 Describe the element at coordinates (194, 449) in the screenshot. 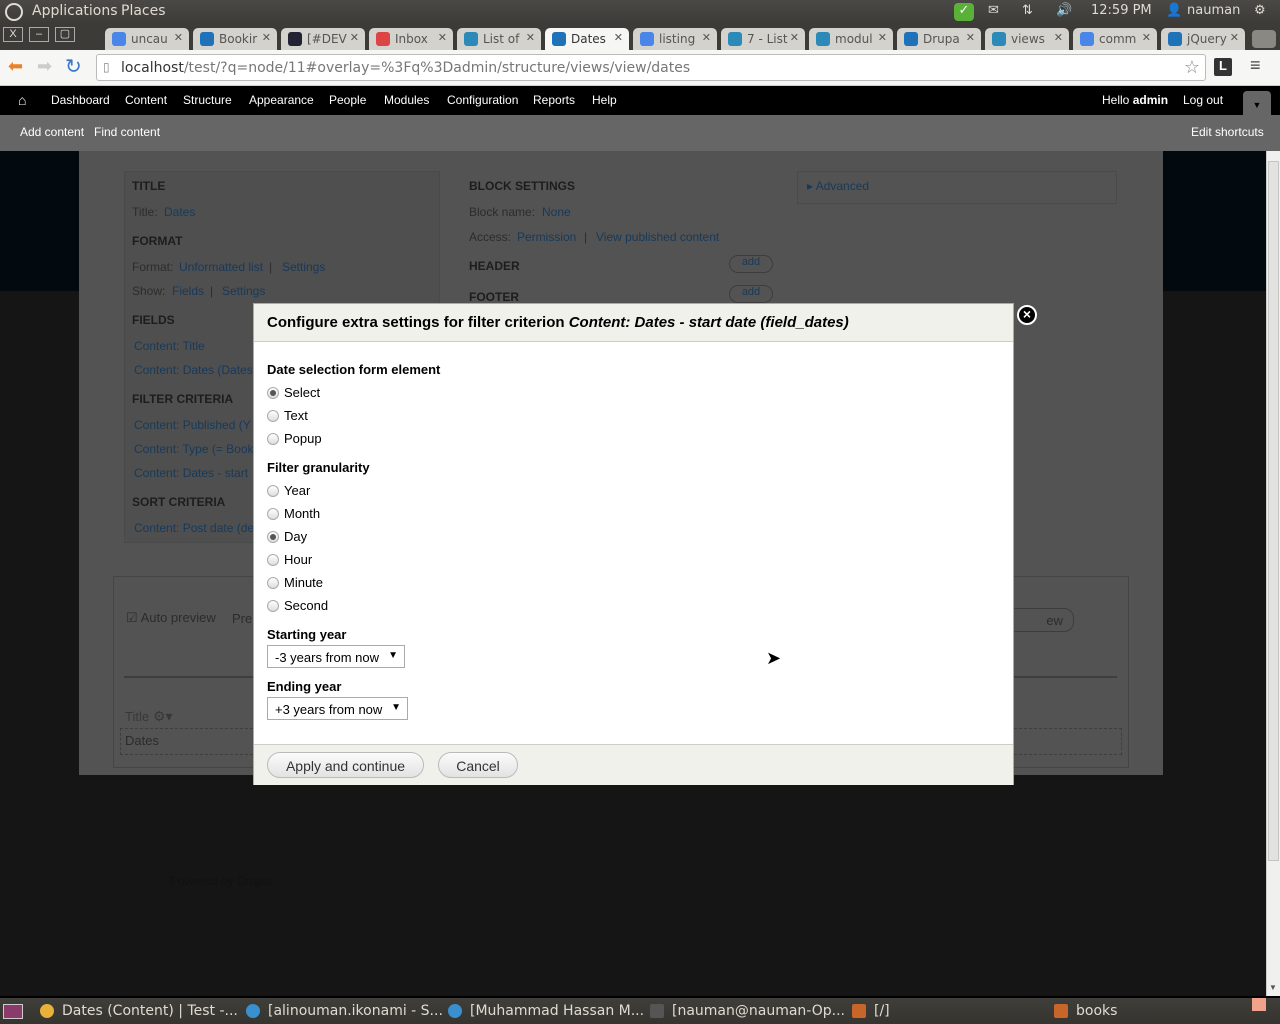

I see `filter-item: Content: Type (= Book` at that location.